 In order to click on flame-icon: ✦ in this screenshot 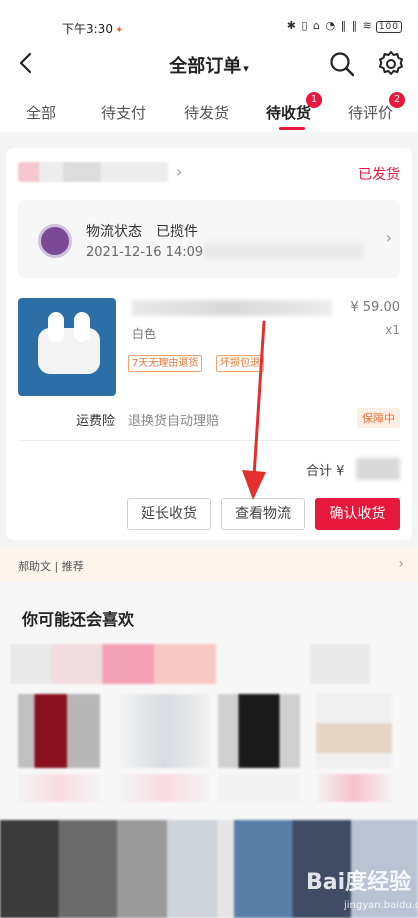, I will do `click(119, 30)`.